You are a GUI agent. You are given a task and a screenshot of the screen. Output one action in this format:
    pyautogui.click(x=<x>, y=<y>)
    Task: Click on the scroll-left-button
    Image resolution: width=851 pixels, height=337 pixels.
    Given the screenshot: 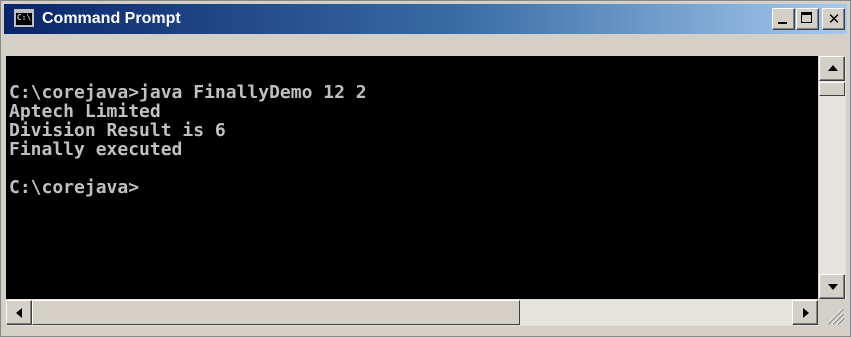 What is the action you would take?
    pyautogui.click(x=19, y=312)
    